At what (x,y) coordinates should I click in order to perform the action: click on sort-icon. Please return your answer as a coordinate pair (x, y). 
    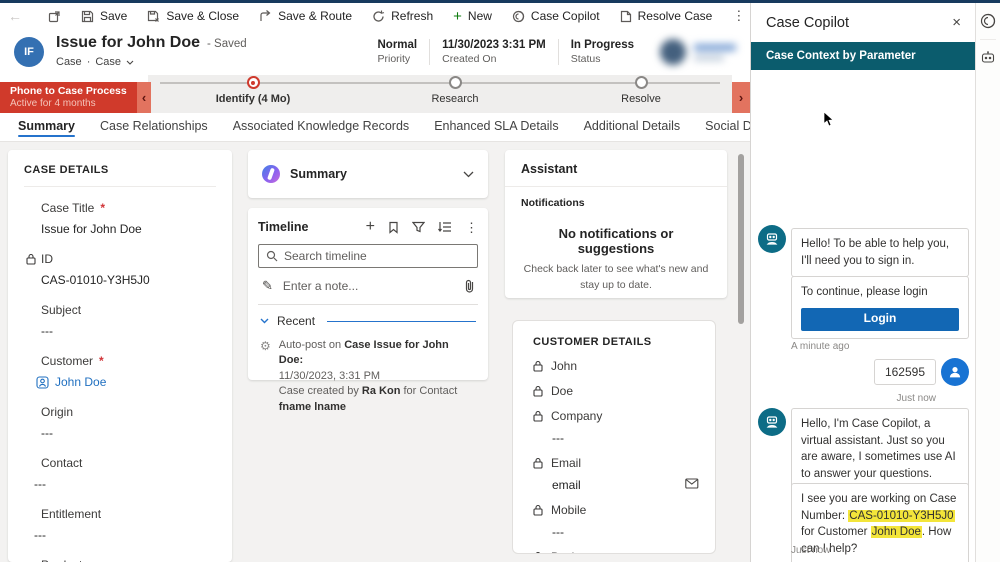
    Looking at the image, I should click on (445, 227).